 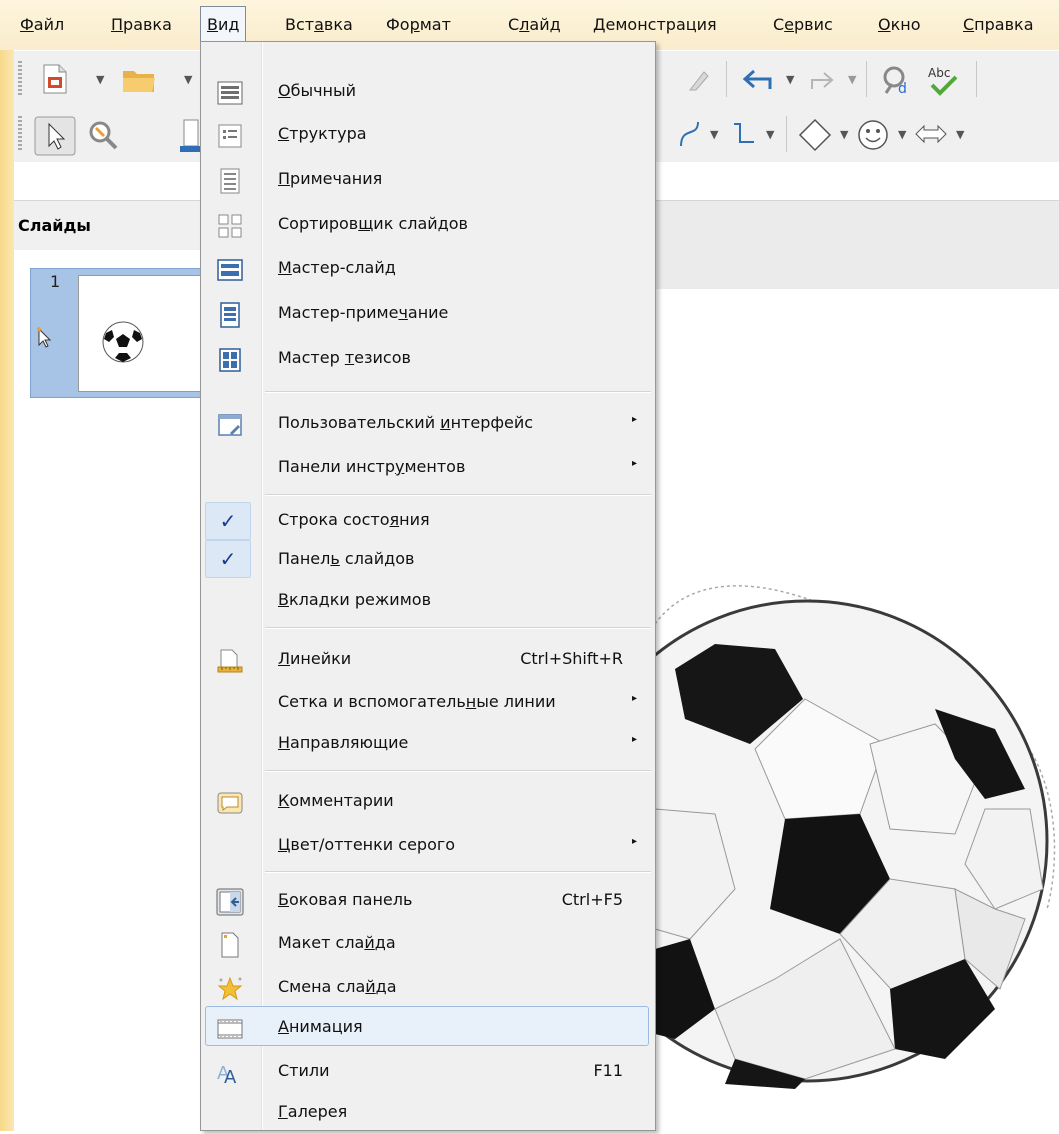 I want to click on zoom-pan-icon, so click(x=103, y=135).